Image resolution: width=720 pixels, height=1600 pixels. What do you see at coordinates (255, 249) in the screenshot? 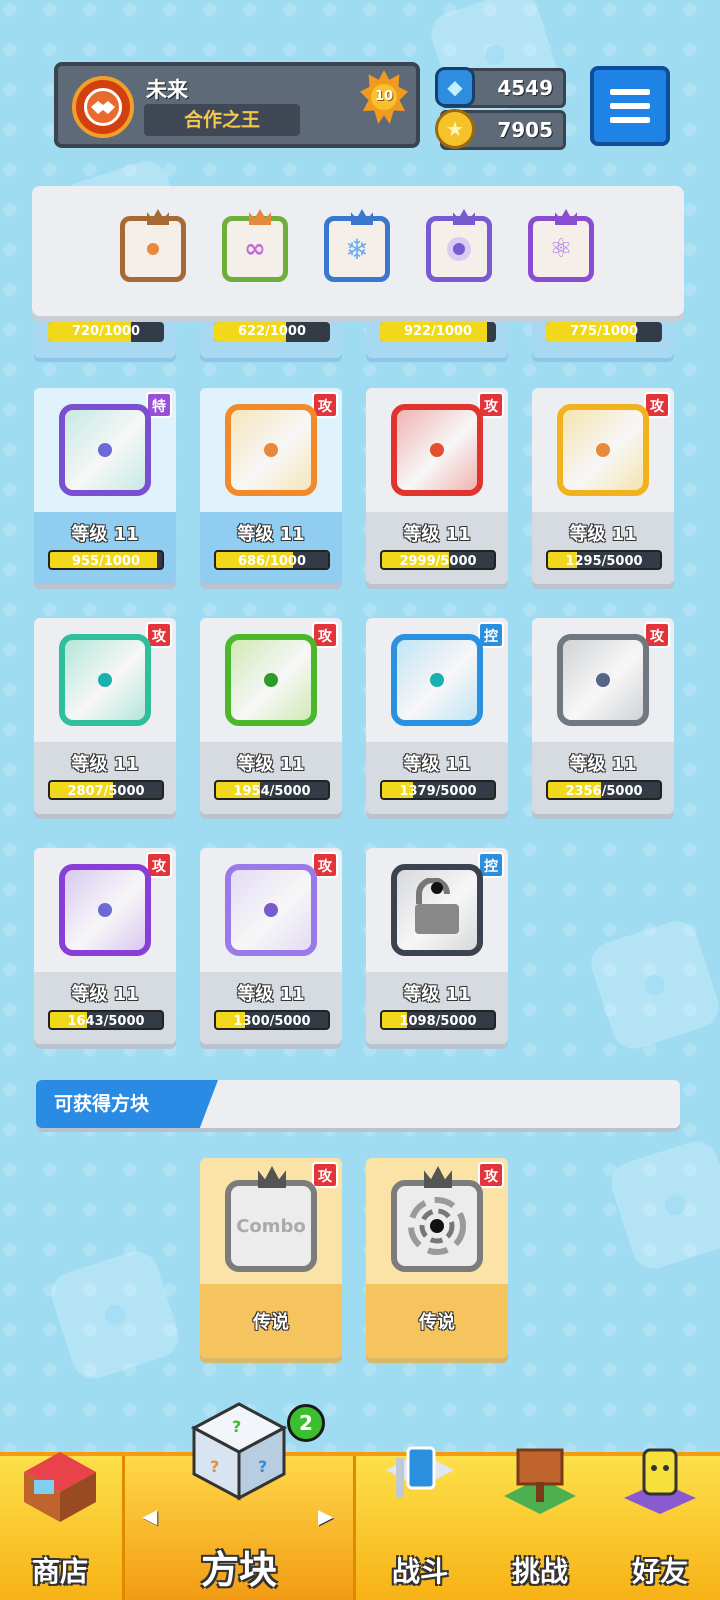
I see `infinity-icon: ∞` at bounding box center [255, 249].